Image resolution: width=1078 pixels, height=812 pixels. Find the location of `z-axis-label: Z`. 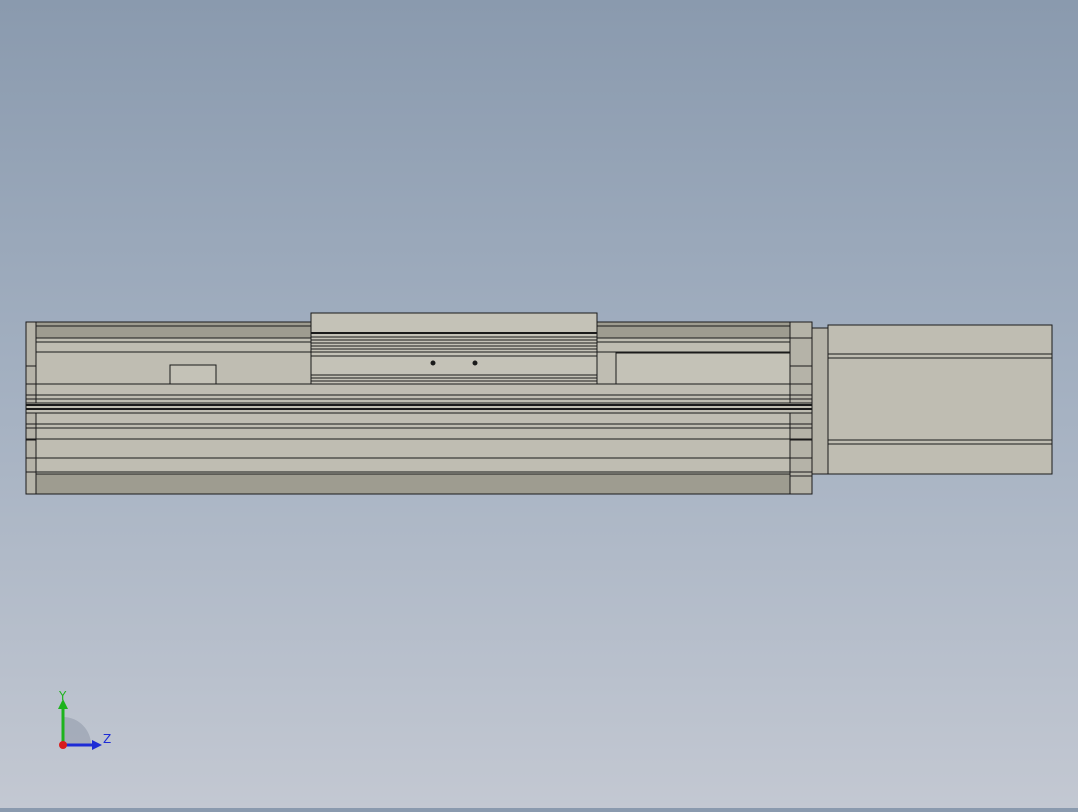

z-axis-label: Z is located at coordinates (107, 739).